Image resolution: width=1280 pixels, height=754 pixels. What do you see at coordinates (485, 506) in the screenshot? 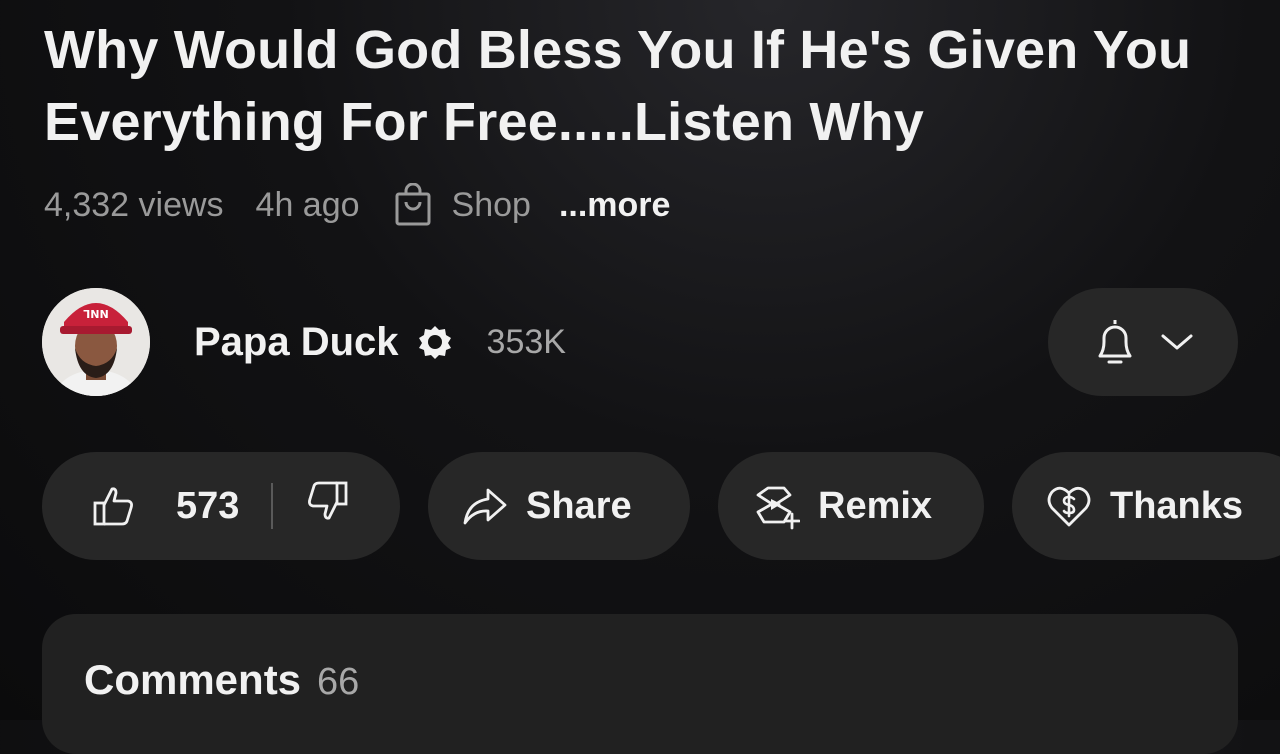
I see `share-arrow-icon` at bounding box center [485, 506].